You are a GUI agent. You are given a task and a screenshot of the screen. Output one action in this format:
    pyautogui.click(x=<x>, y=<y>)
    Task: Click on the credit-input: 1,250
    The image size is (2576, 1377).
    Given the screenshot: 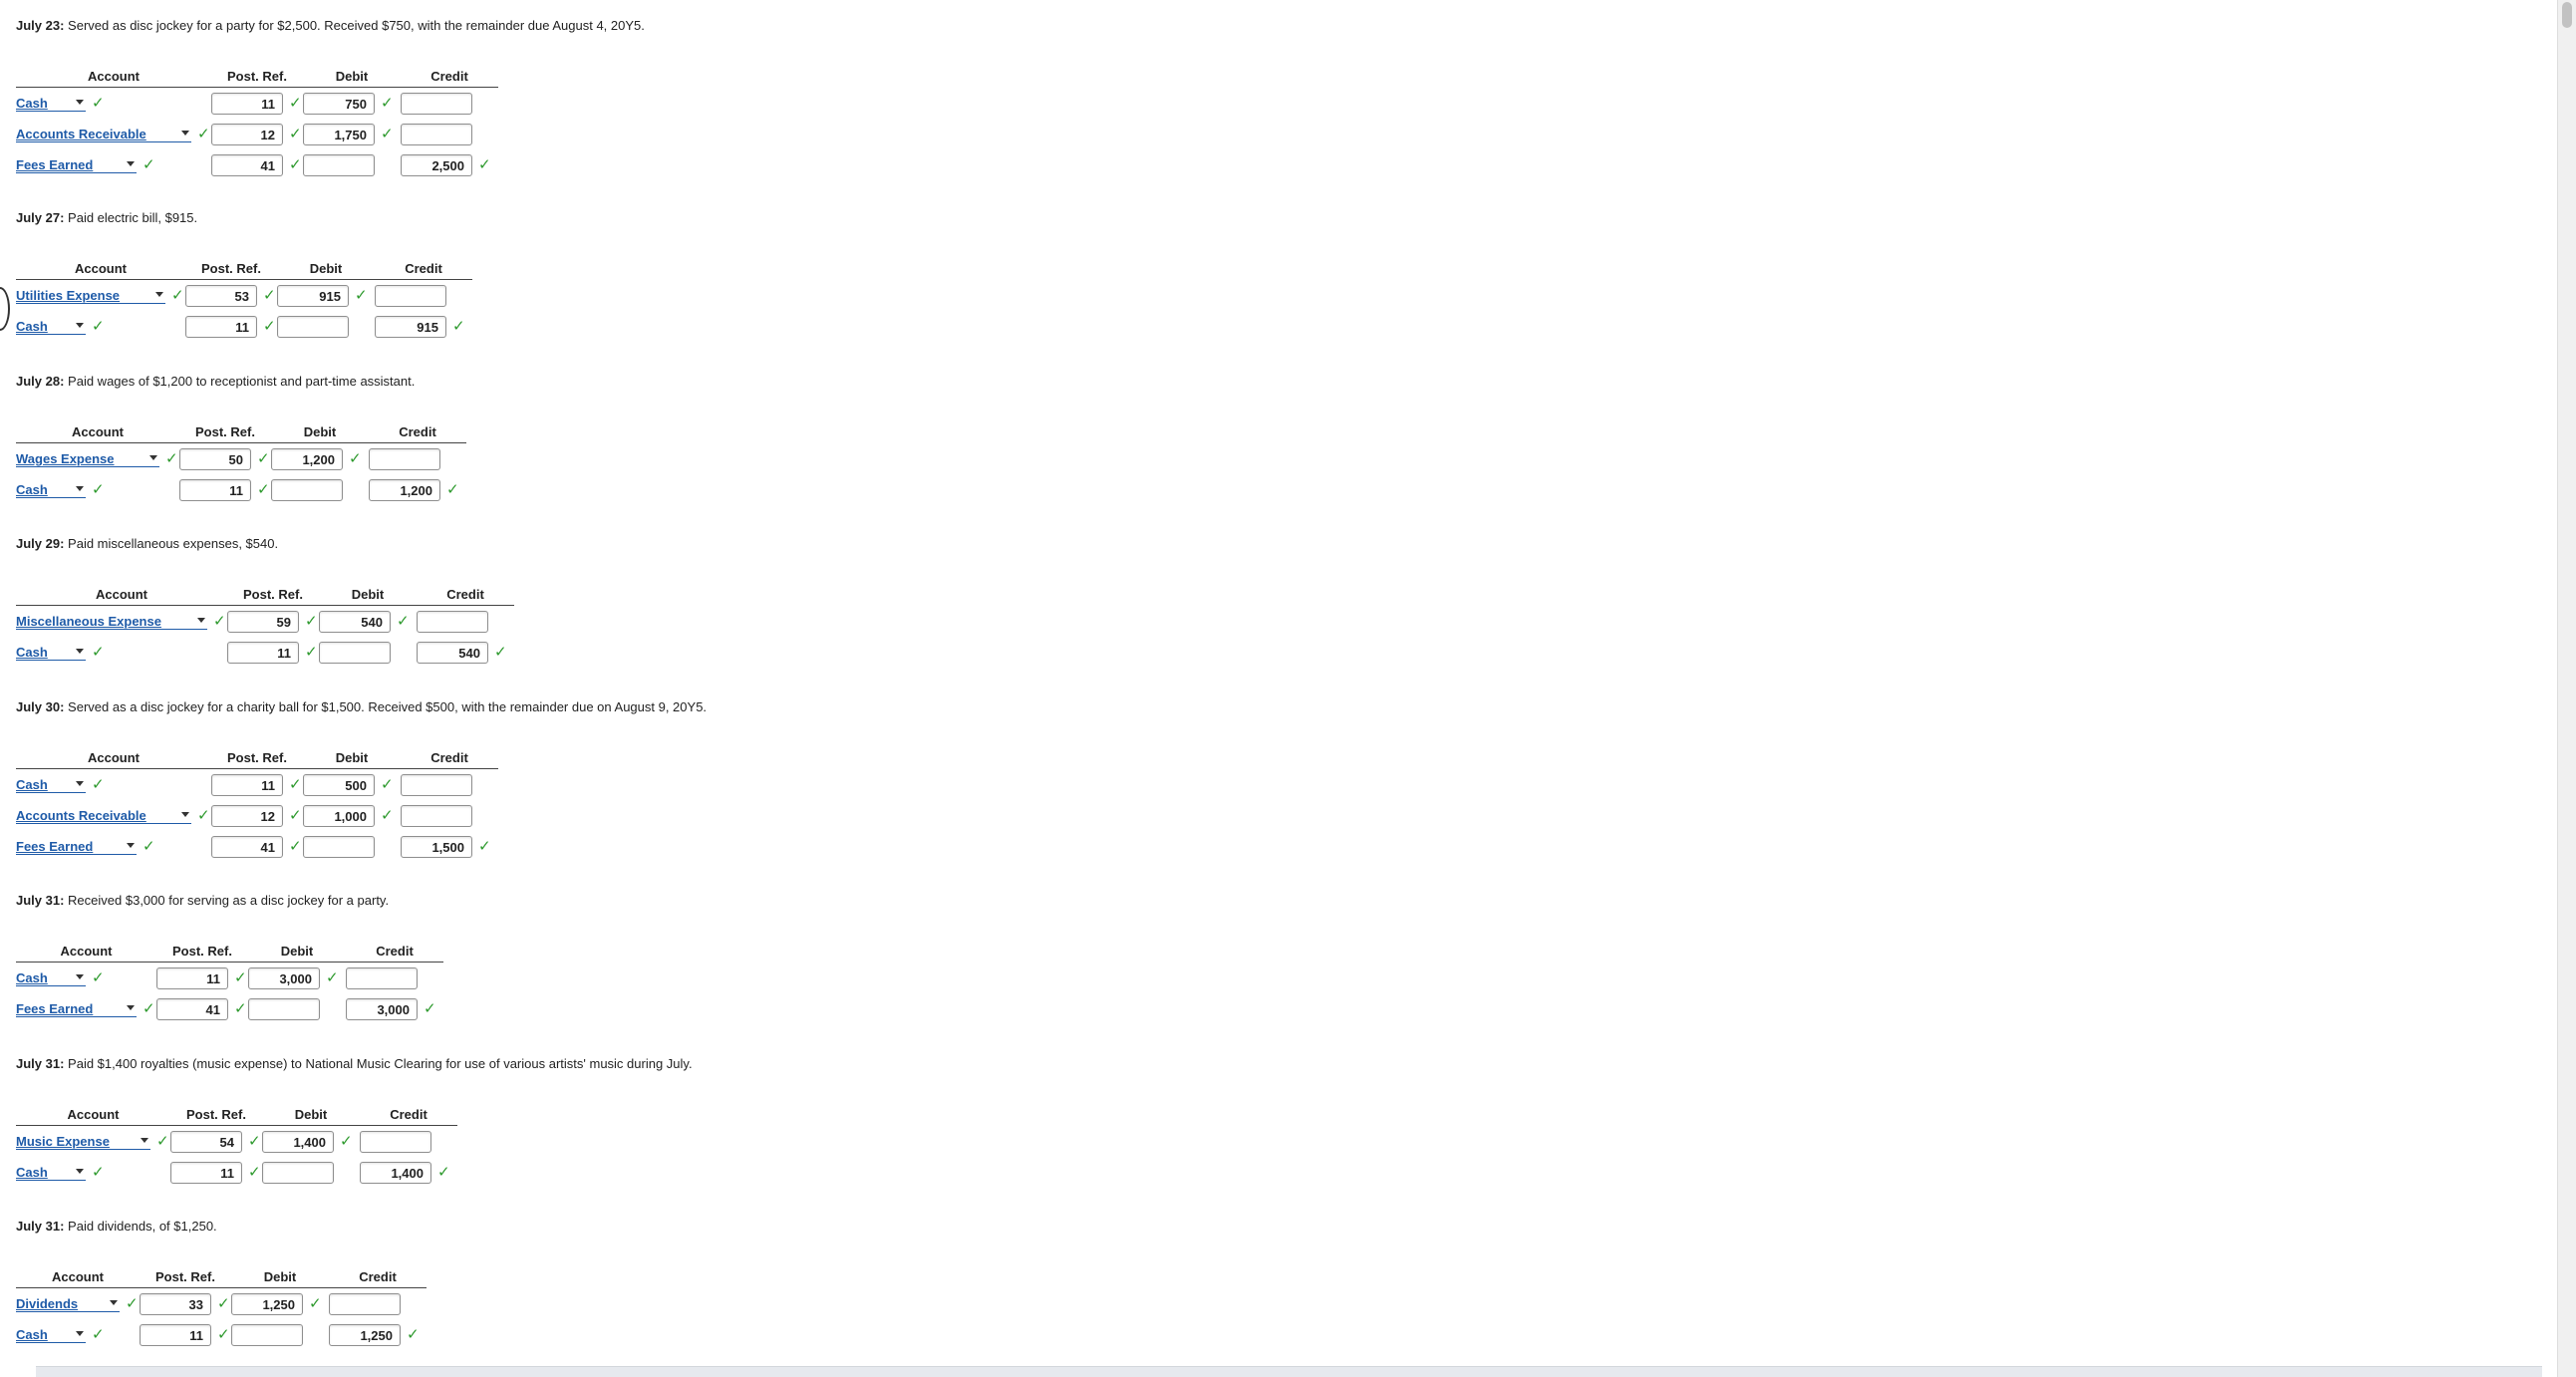 What is the action you would take?
    pyautogui.click(x=365, y=1334)
    